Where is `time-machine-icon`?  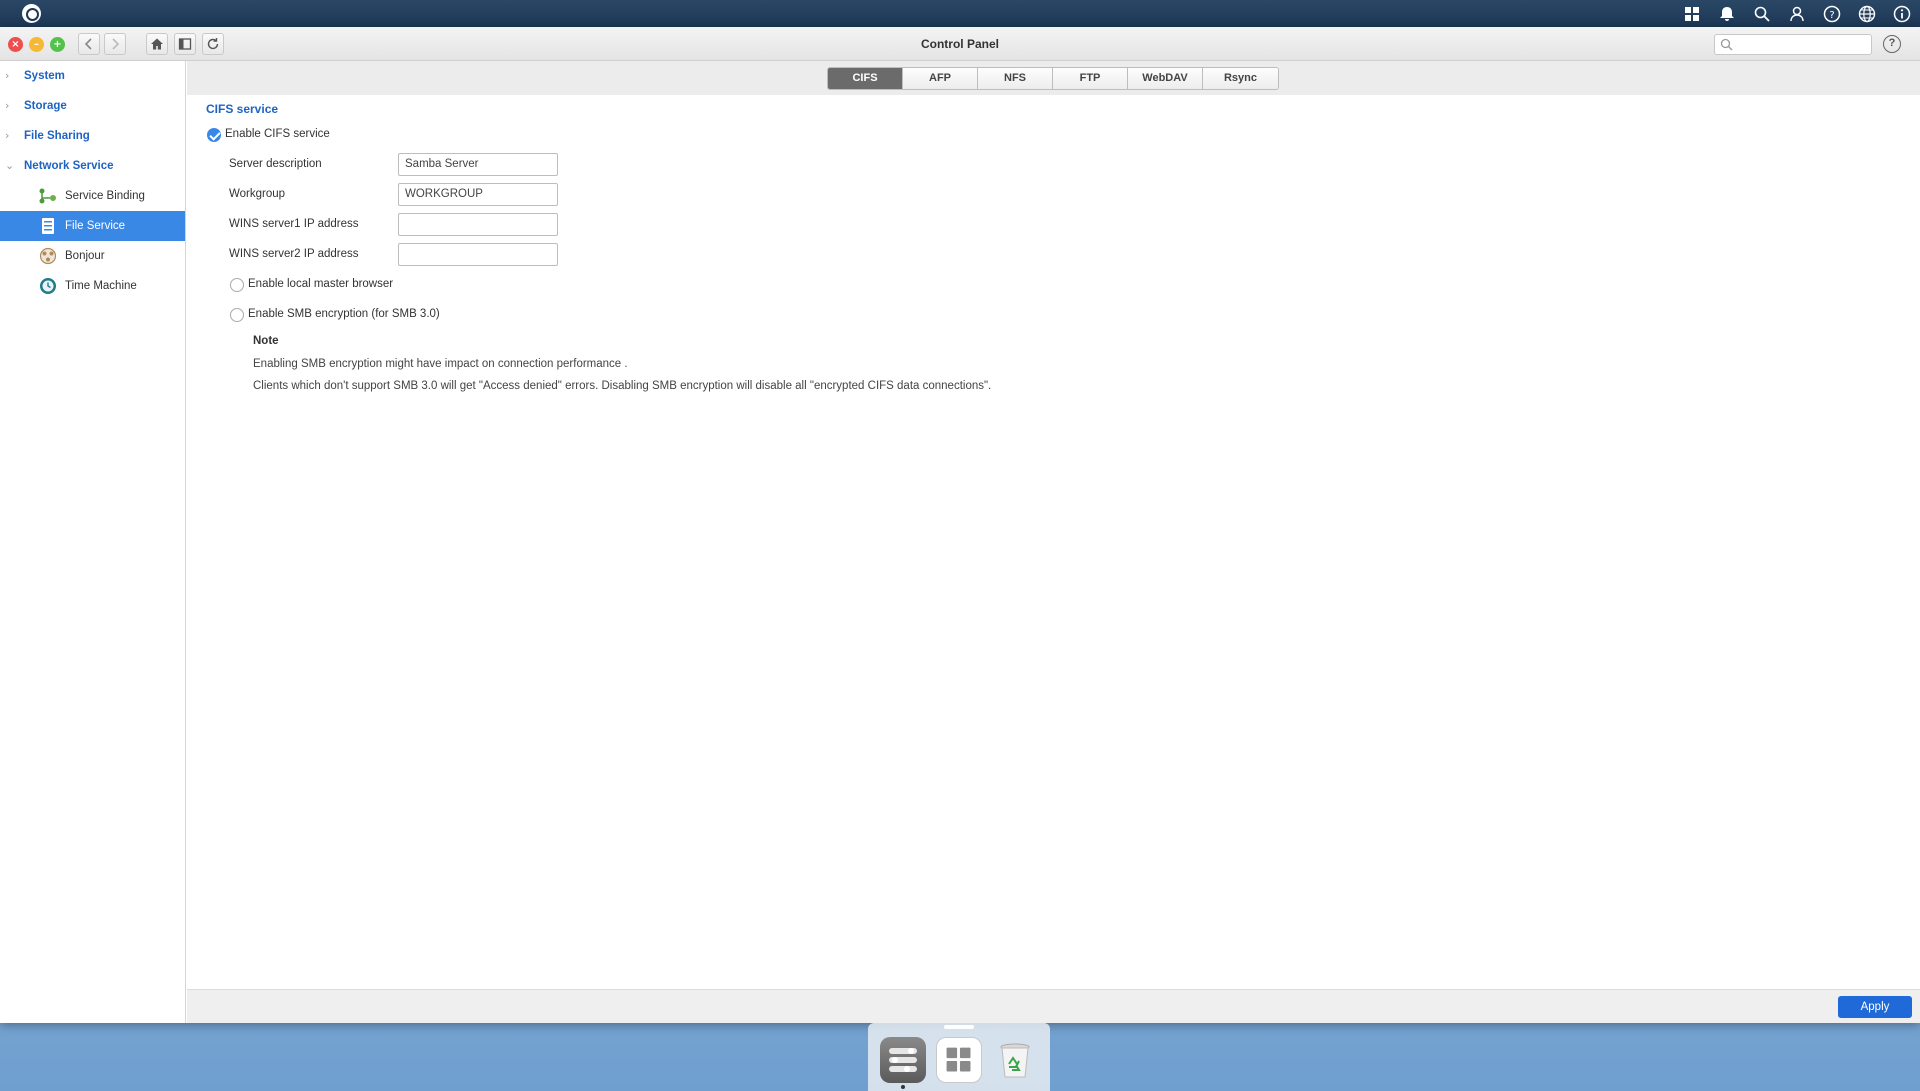
time-machine-icon is located at coordinates (48, 286).